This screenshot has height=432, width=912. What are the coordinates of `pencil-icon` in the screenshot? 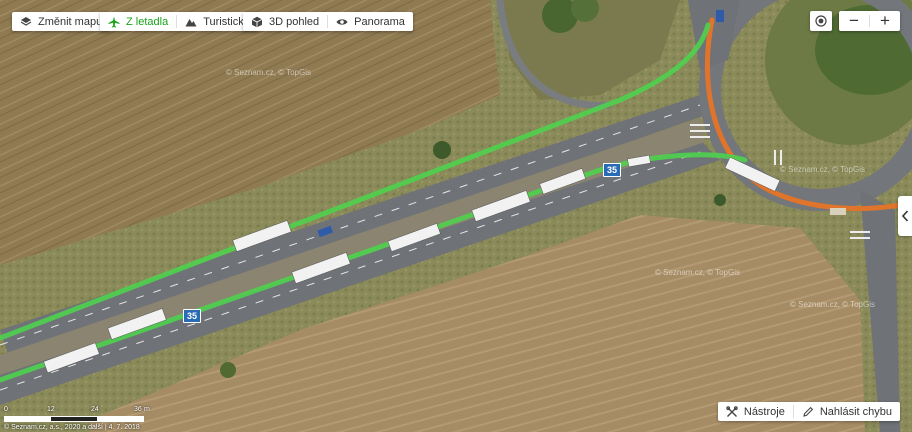 It's located at (808, 411).